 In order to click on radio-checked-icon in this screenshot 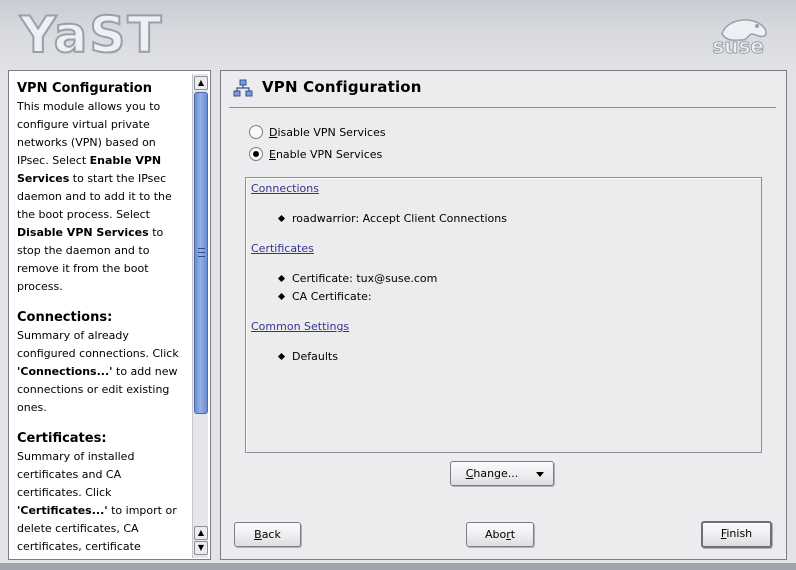, I will do `click(256, 154)`.